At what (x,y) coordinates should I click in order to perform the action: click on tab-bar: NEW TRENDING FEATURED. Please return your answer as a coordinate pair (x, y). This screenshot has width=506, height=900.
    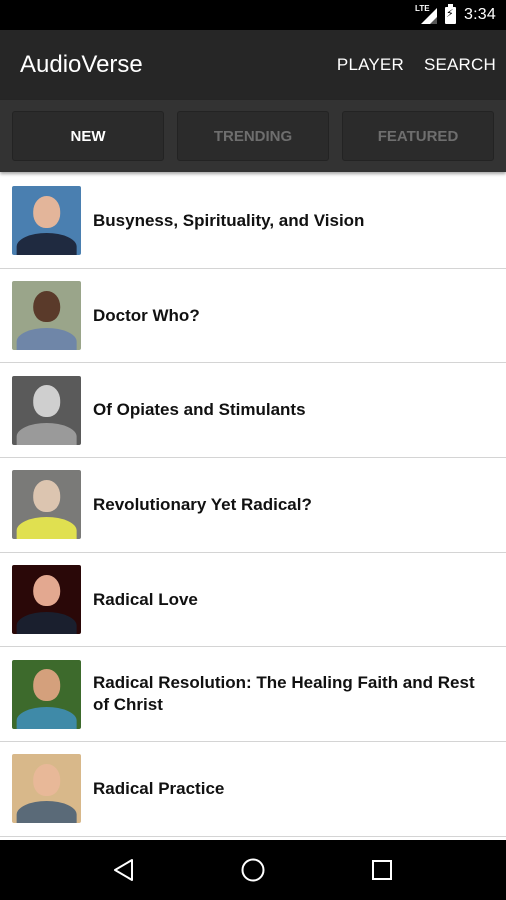
    Looking at the image, I should click on (253, 136).